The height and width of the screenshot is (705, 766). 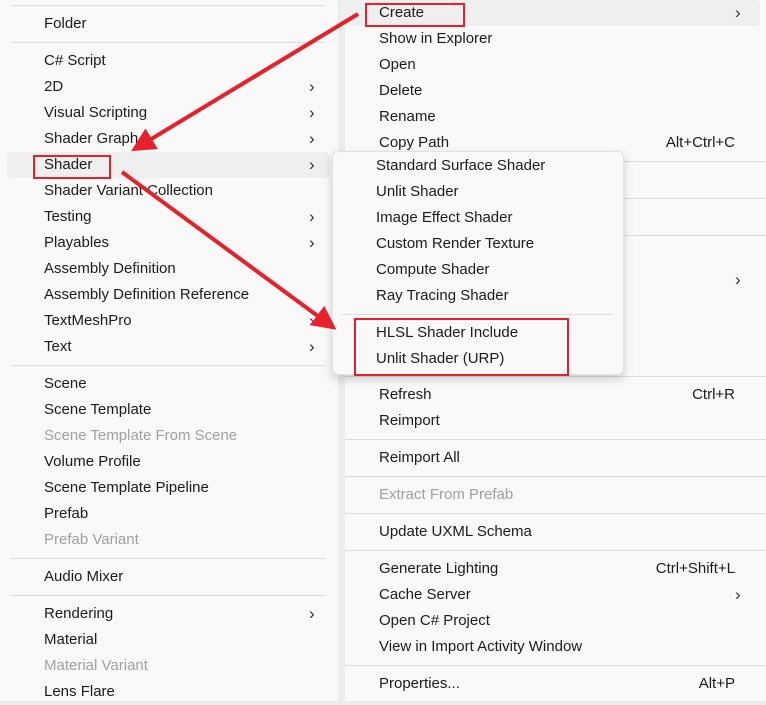 I want to click on arrow-create-to-shader, so click(x=245, y=82).